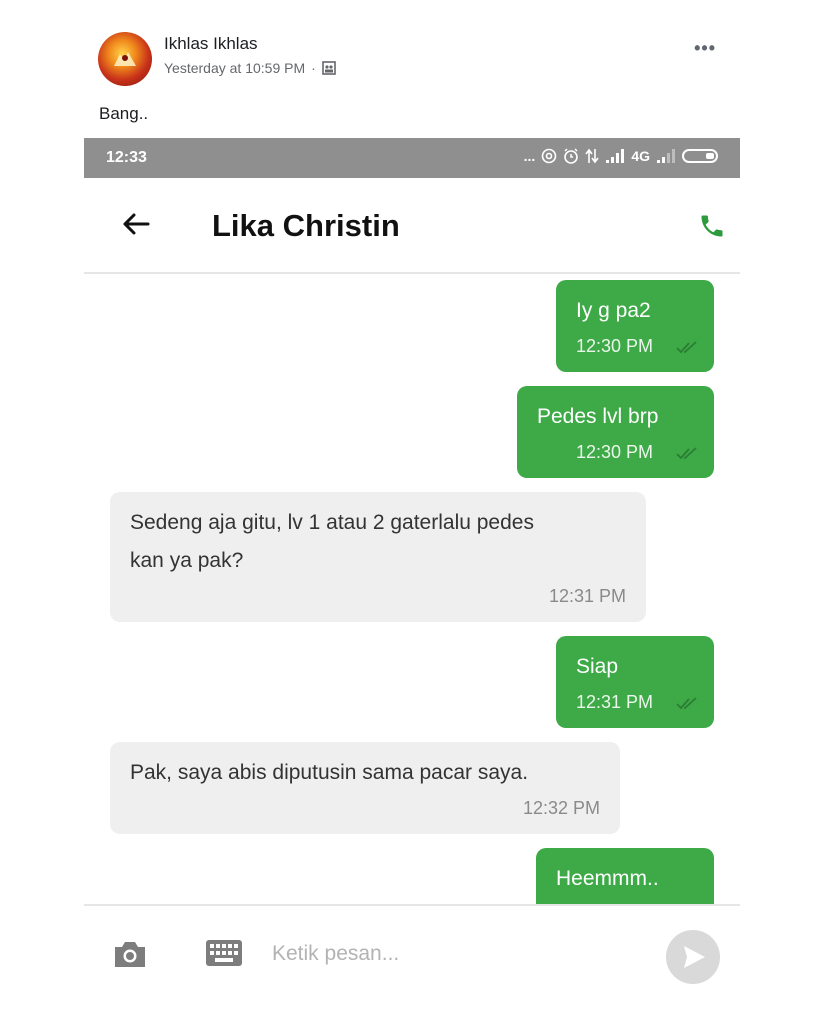  I want to click on ellipsis-icon: •••, so click(705, 48).